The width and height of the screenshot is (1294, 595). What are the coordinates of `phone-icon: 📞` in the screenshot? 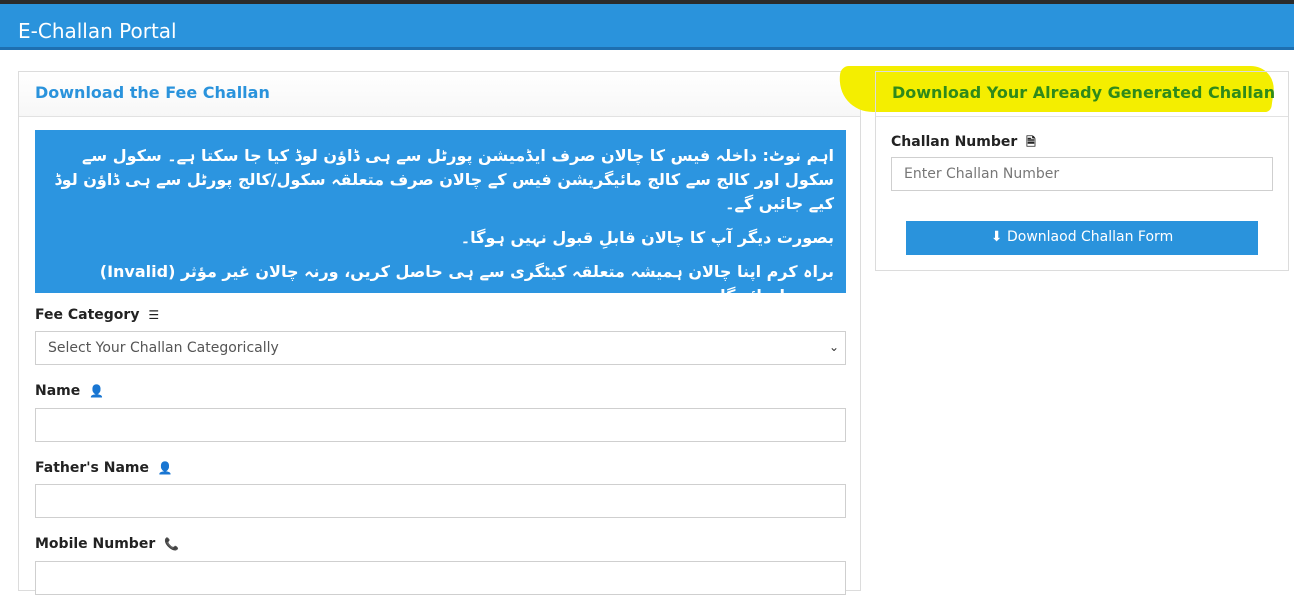 It's located at (172, 544).